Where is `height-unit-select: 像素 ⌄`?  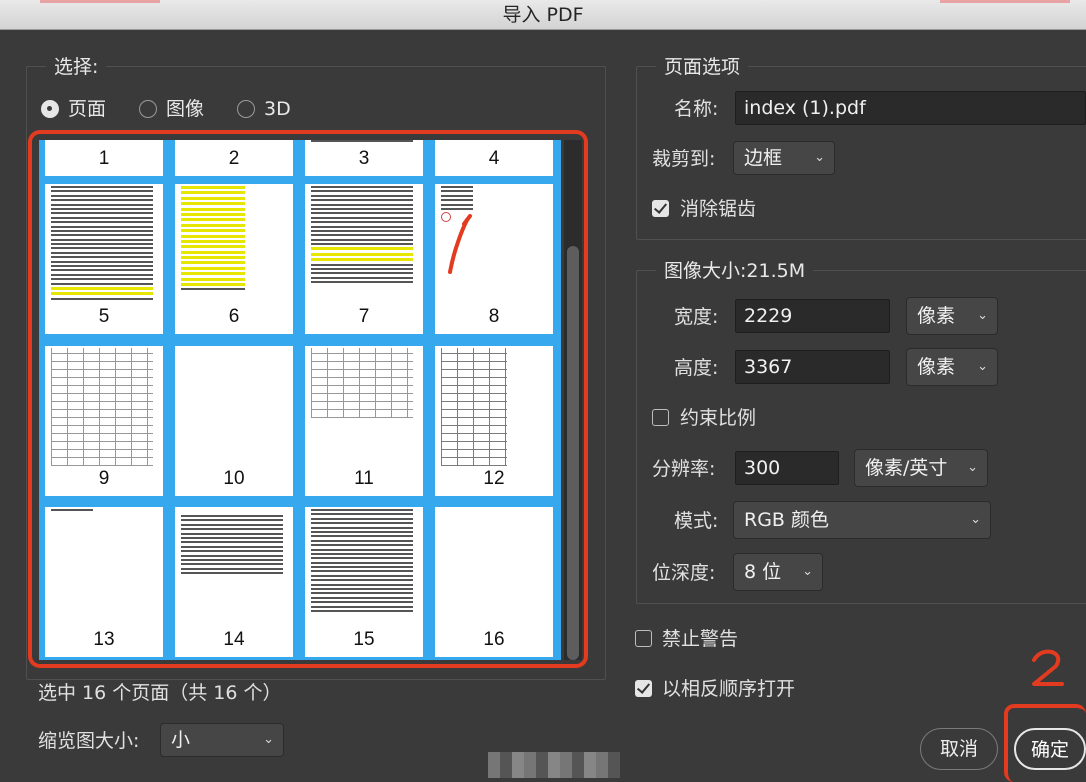
height-unit-select: 像素 ⌄ is located at coordinates (952, 367).